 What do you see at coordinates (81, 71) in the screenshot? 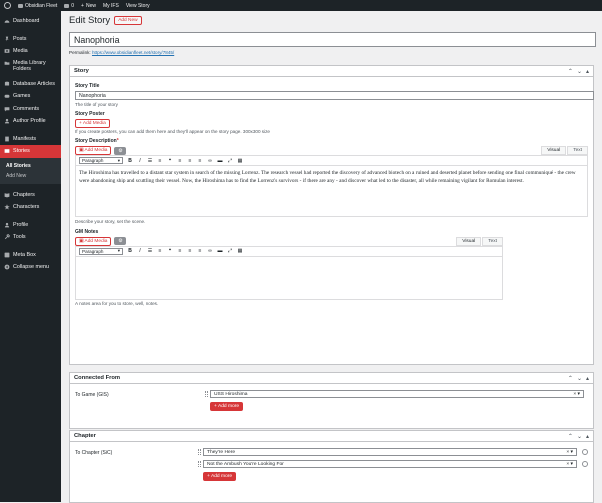
I see `metabox-title: Story` at bounding box center [81, 71].